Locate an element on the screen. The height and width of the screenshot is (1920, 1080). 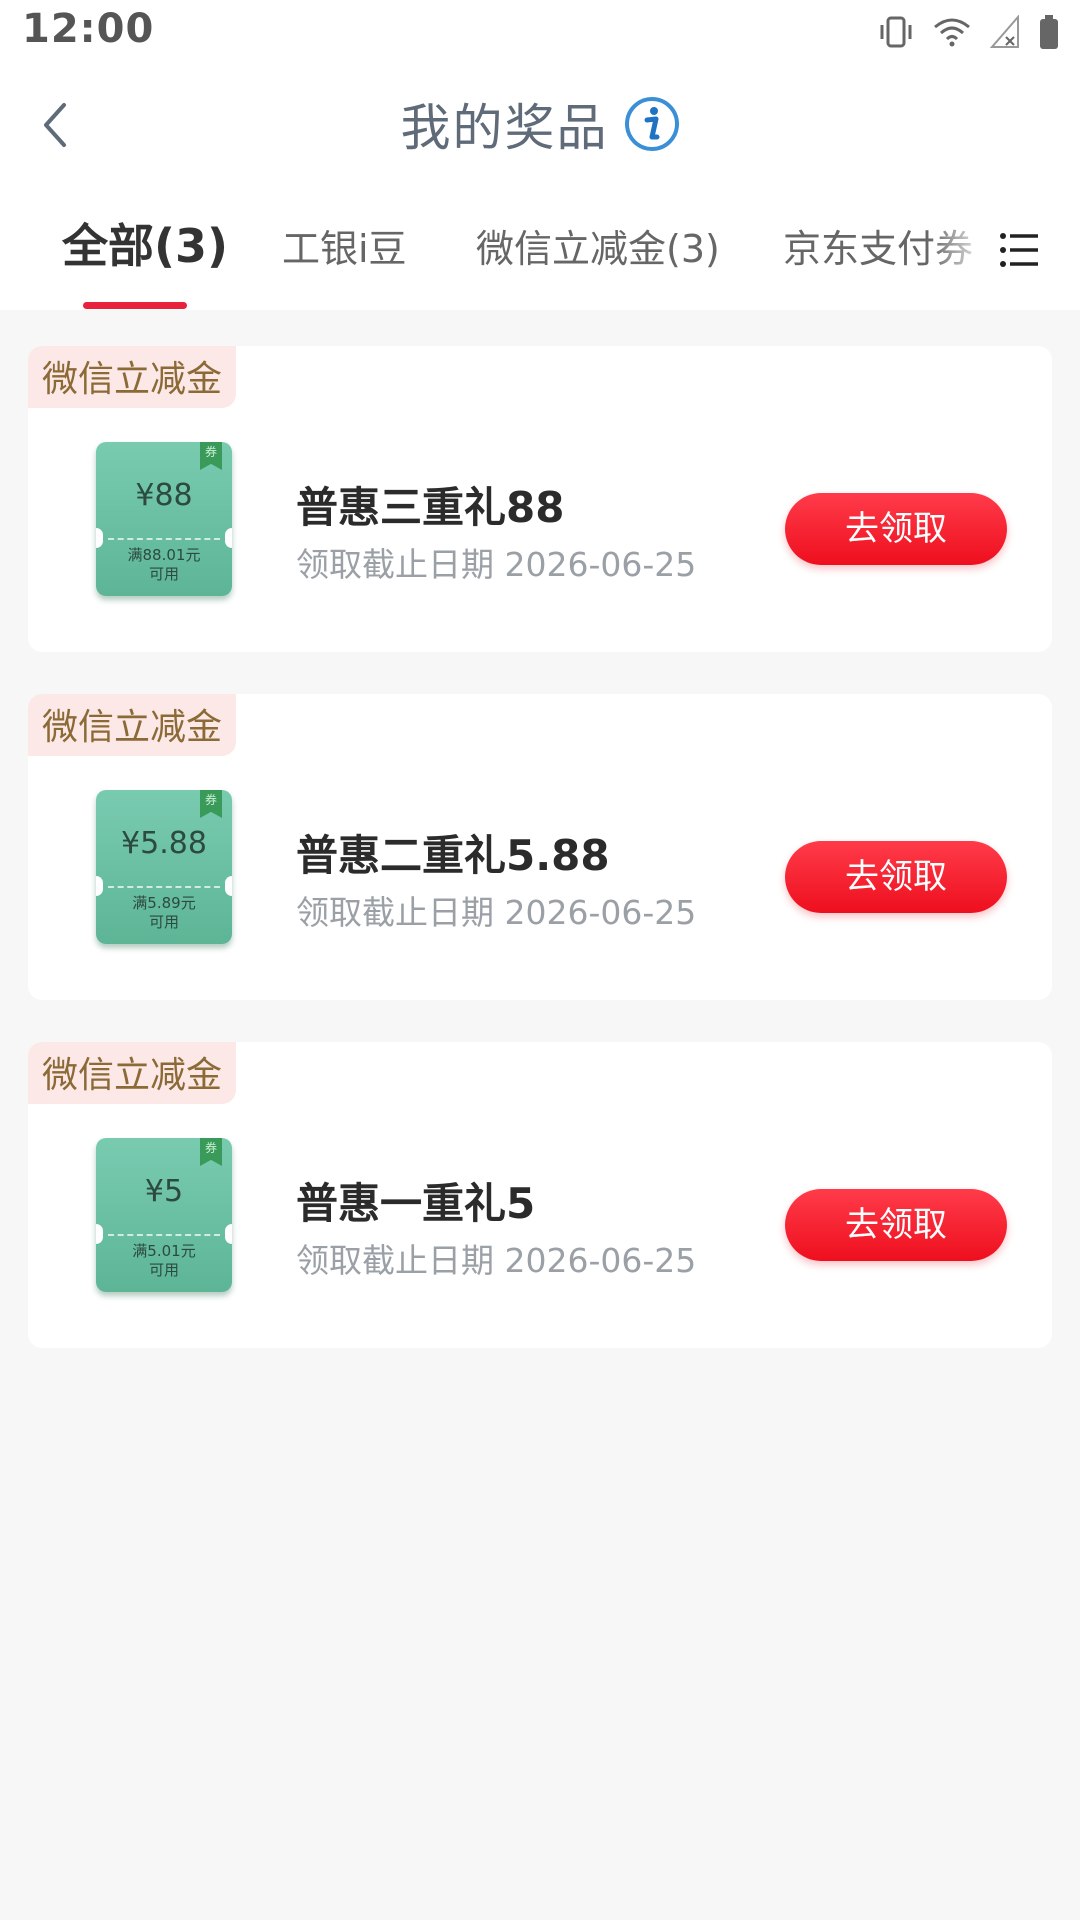
page-title: 我的奖品 is located at coordinates (504, 128).